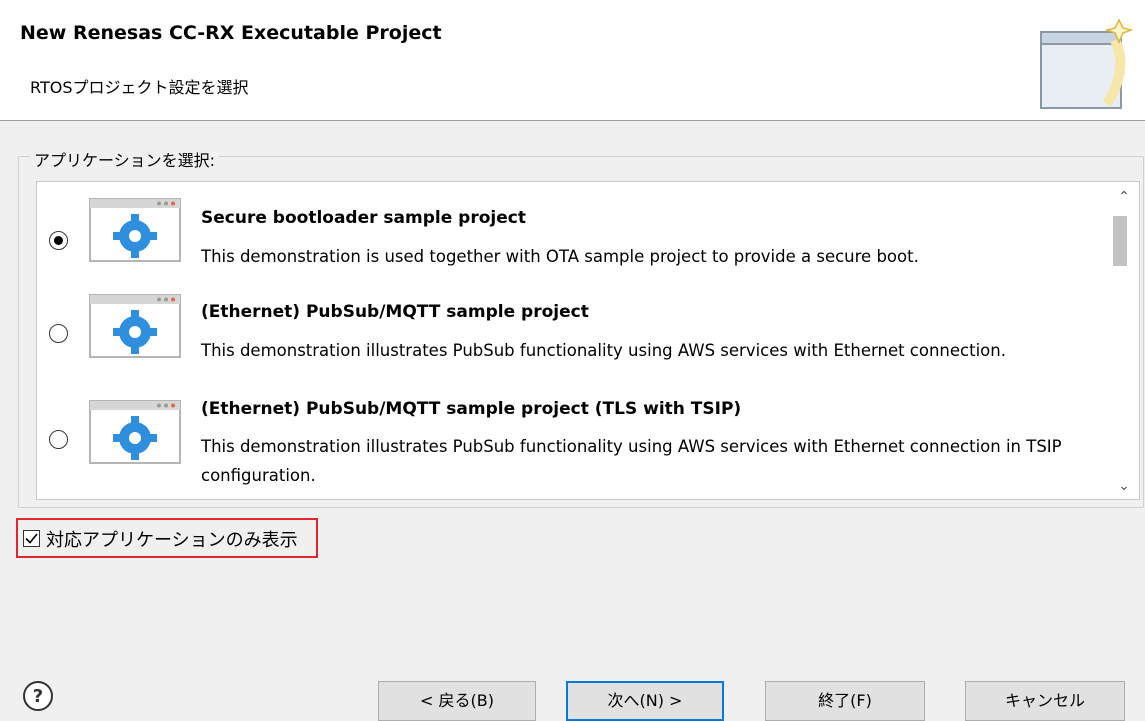 The image size is (1145, 721). I want to click on application-title: Secure bootloader sample project, so click(363, 218).